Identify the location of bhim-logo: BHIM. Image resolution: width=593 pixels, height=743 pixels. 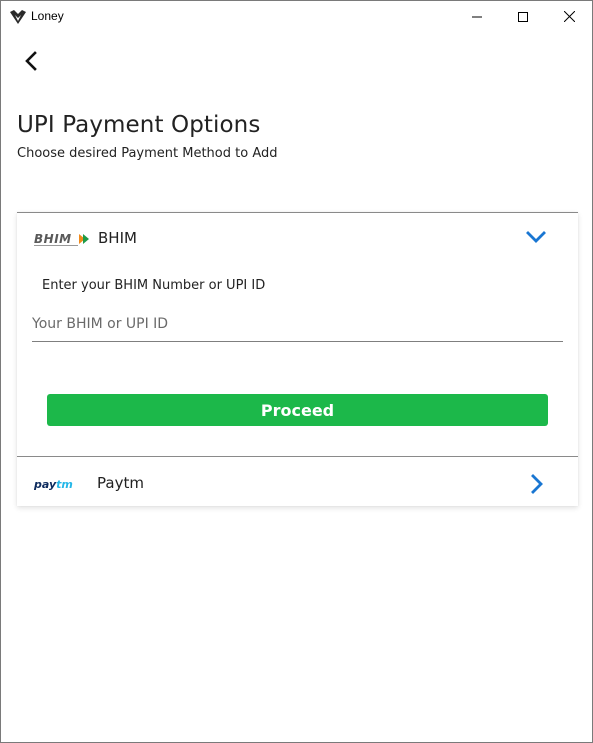
(61, 239).